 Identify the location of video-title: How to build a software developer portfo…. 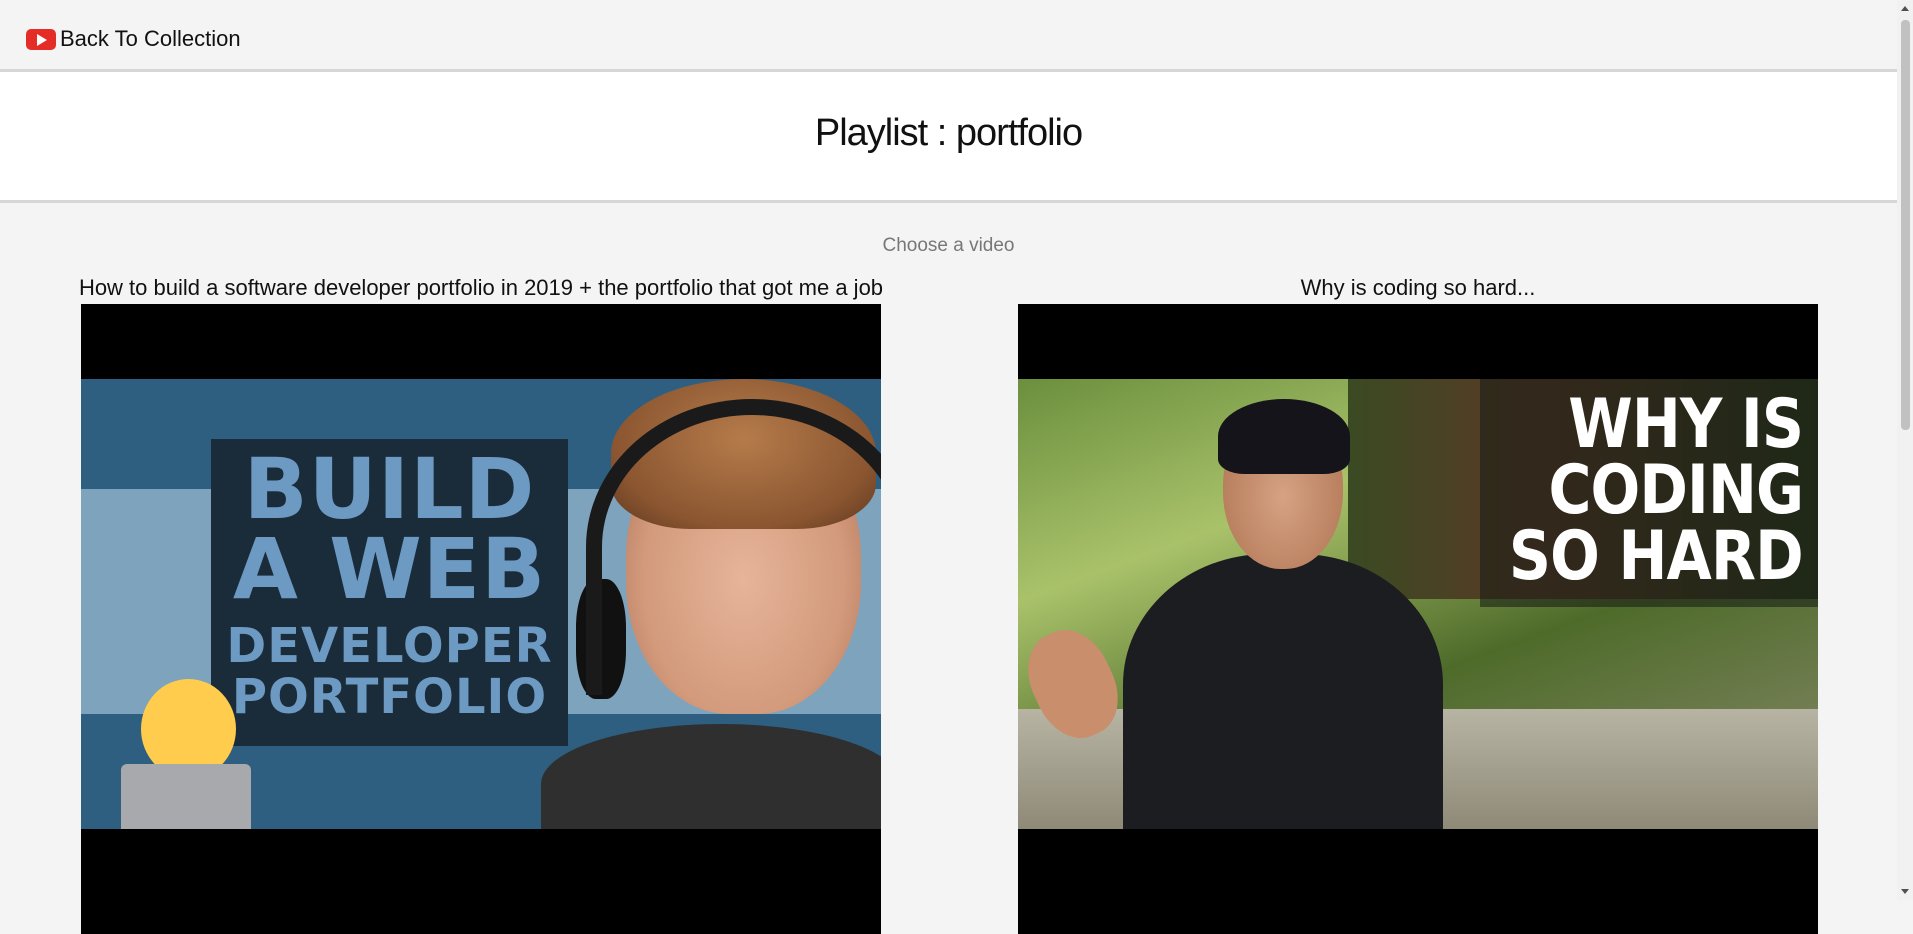
(490, 288).